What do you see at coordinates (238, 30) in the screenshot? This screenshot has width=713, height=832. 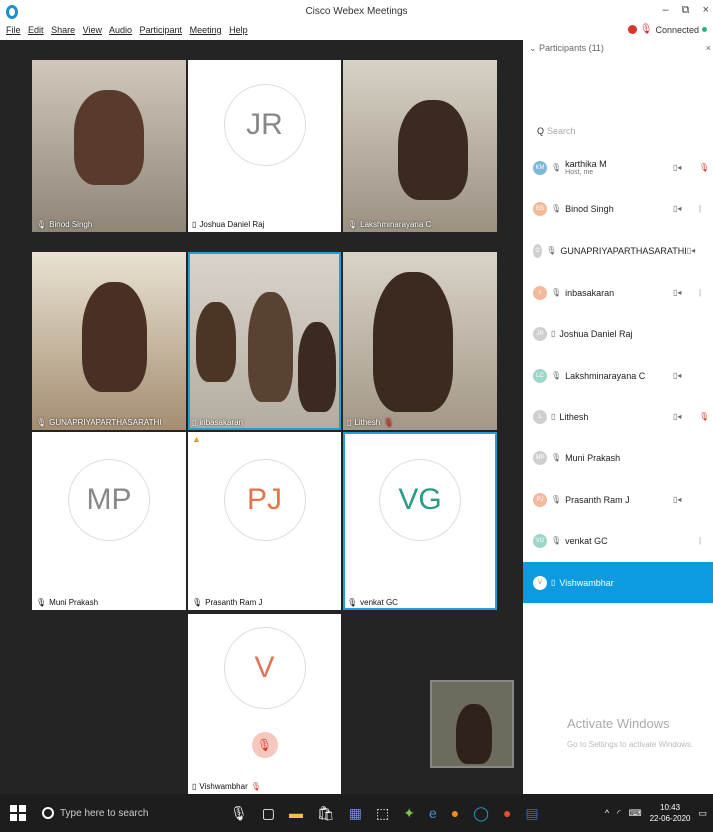 I see `menu-help: Help` at bounding box center [238, 30].